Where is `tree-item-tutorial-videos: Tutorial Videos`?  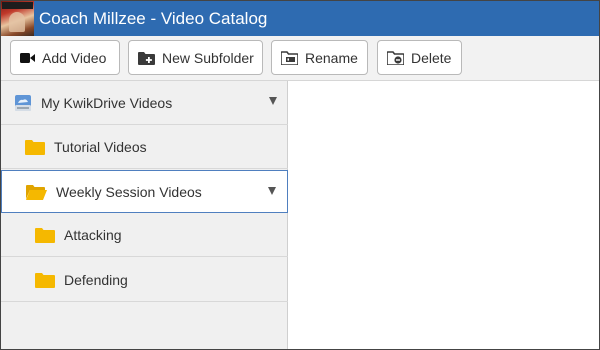 tree-item-tutorial-videos: Tutorial Videos is located at coordinates (144, 147).